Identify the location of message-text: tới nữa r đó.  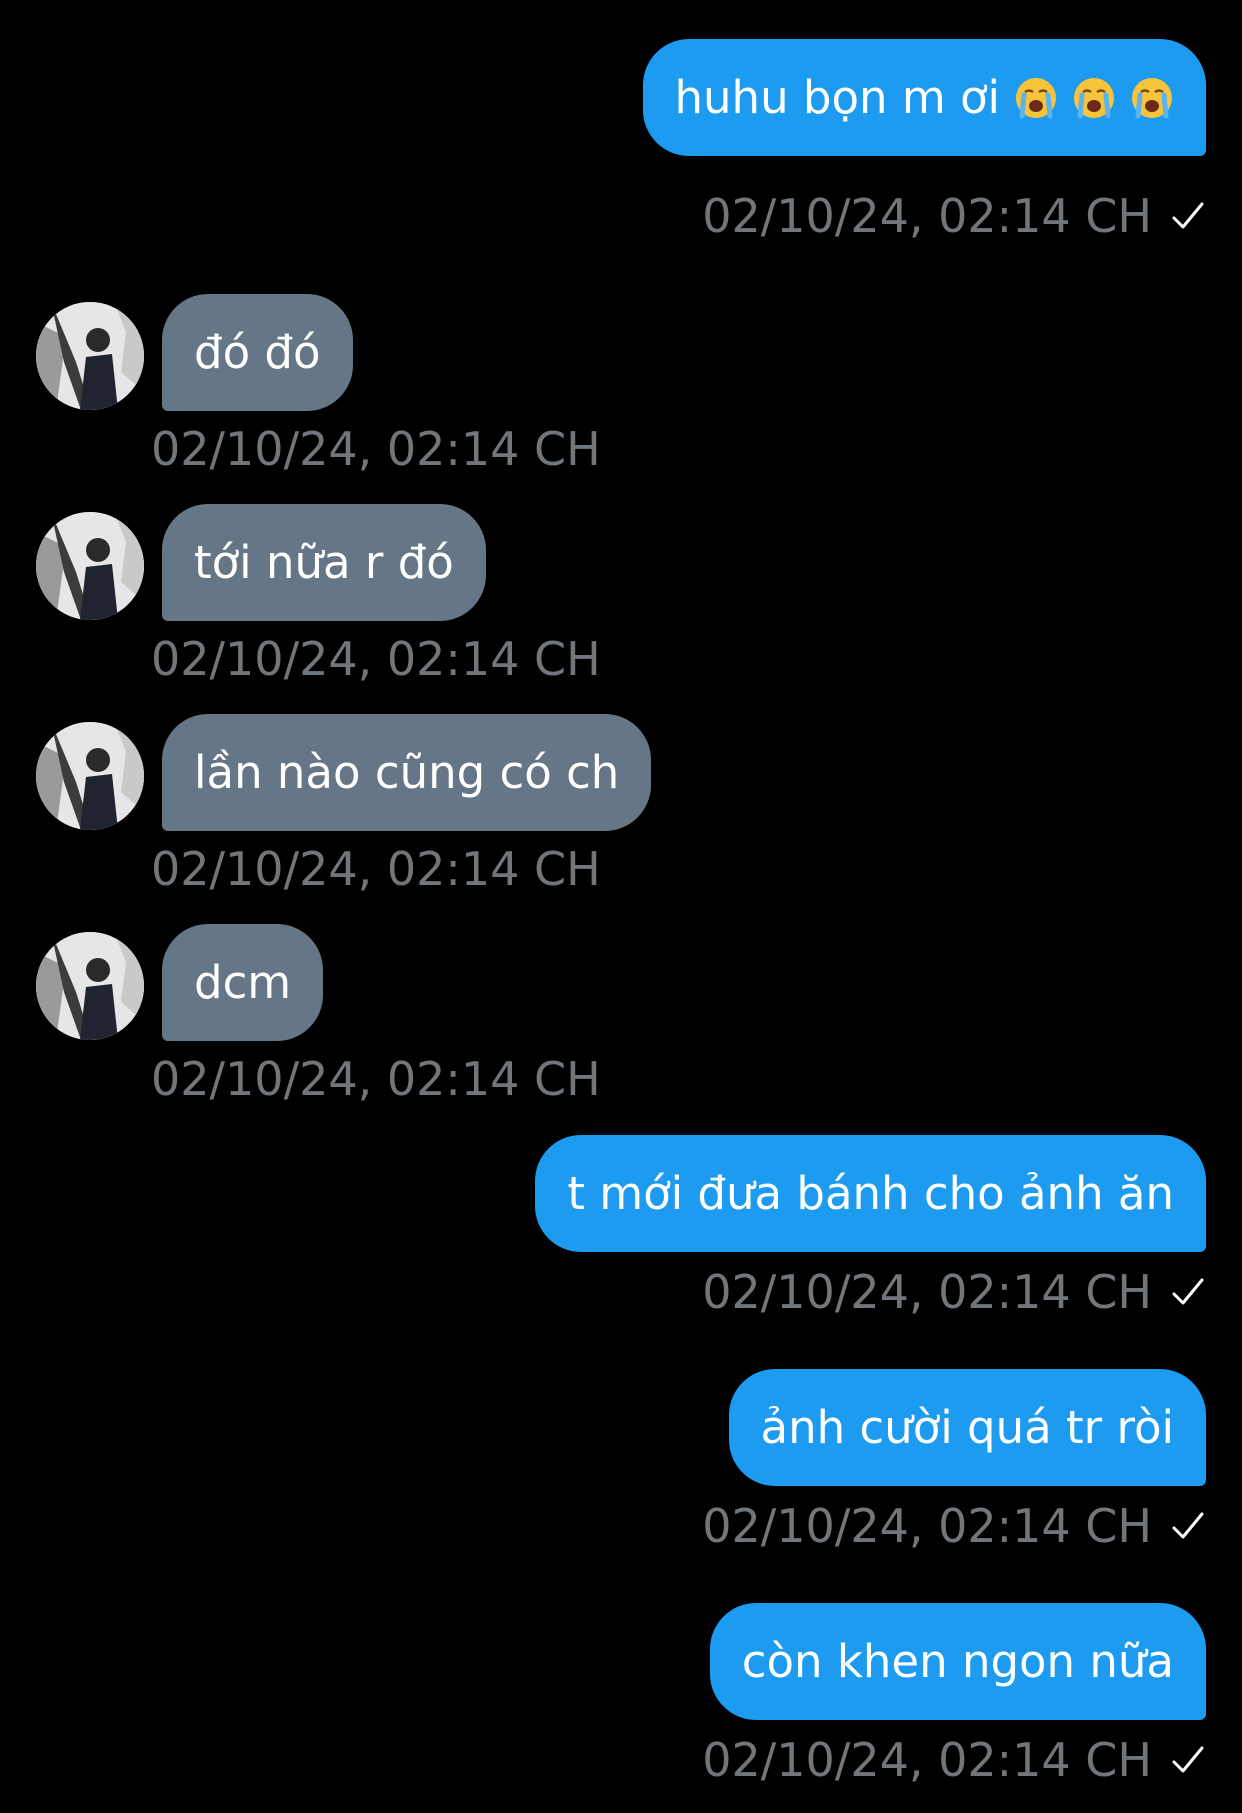
(324, 562).